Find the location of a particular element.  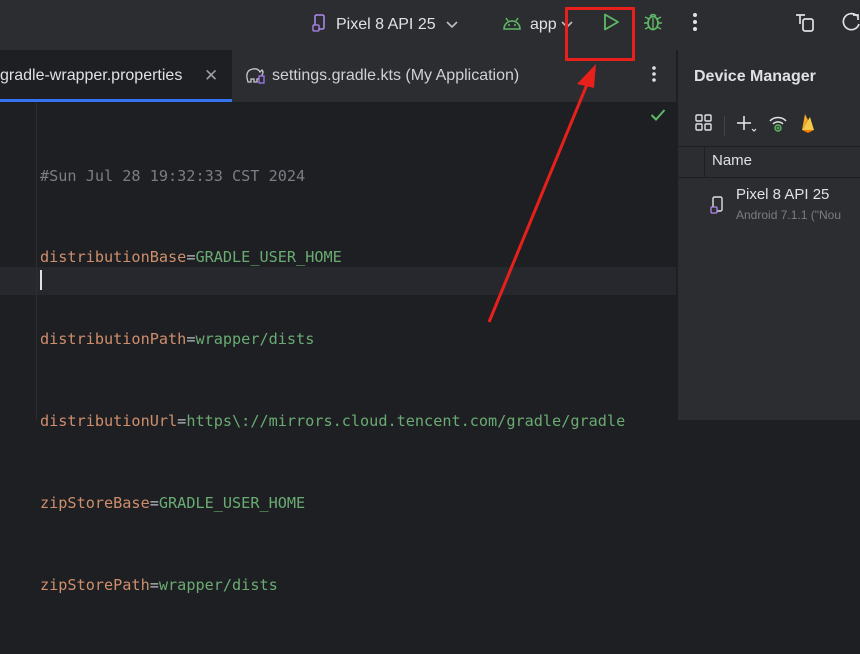

add-device-icon is located at coordinates (746, 125).